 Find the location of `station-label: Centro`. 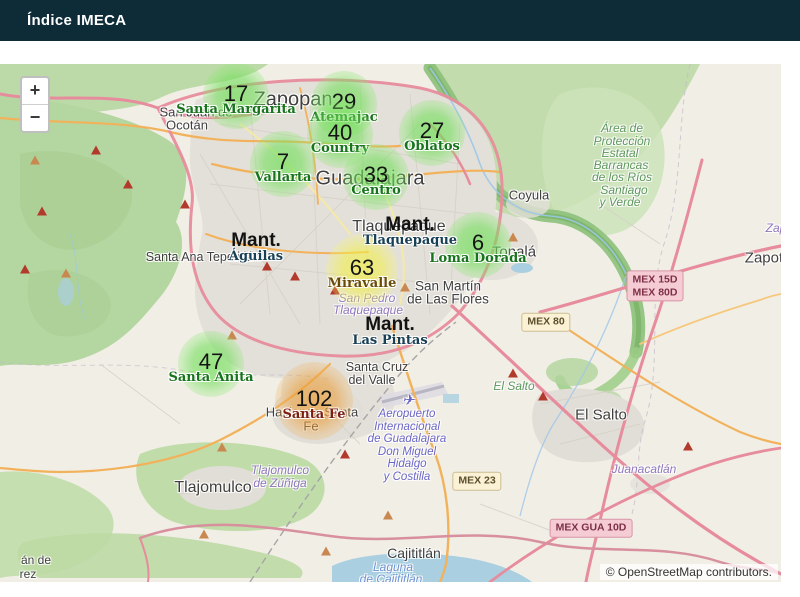

station-label: Centro is located at coordinates (376, 190).